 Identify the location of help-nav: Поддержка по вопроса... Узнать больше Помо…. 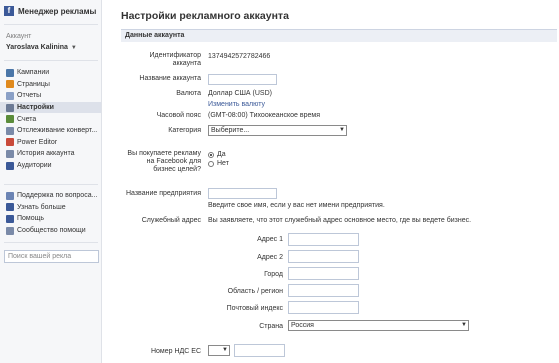
(51, 213).